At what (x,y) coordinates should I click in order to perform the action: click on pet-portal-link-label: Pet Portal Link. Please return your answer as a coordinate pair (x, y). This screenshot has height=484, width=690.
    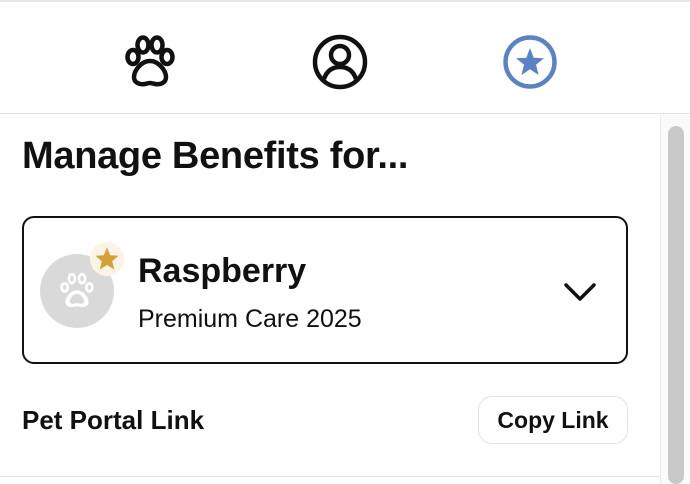
    Looking at the image, I should click on (113, 420).